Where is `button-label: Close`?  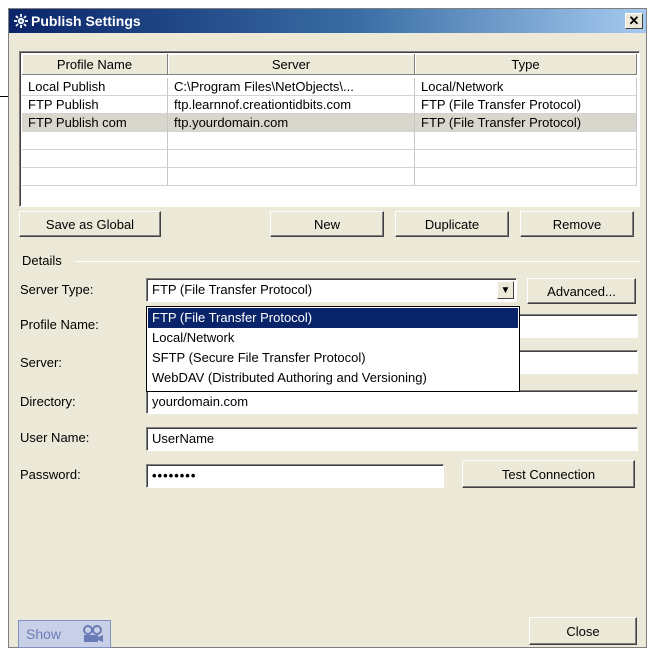
button-label: Close is located at coordinates (583, 631).